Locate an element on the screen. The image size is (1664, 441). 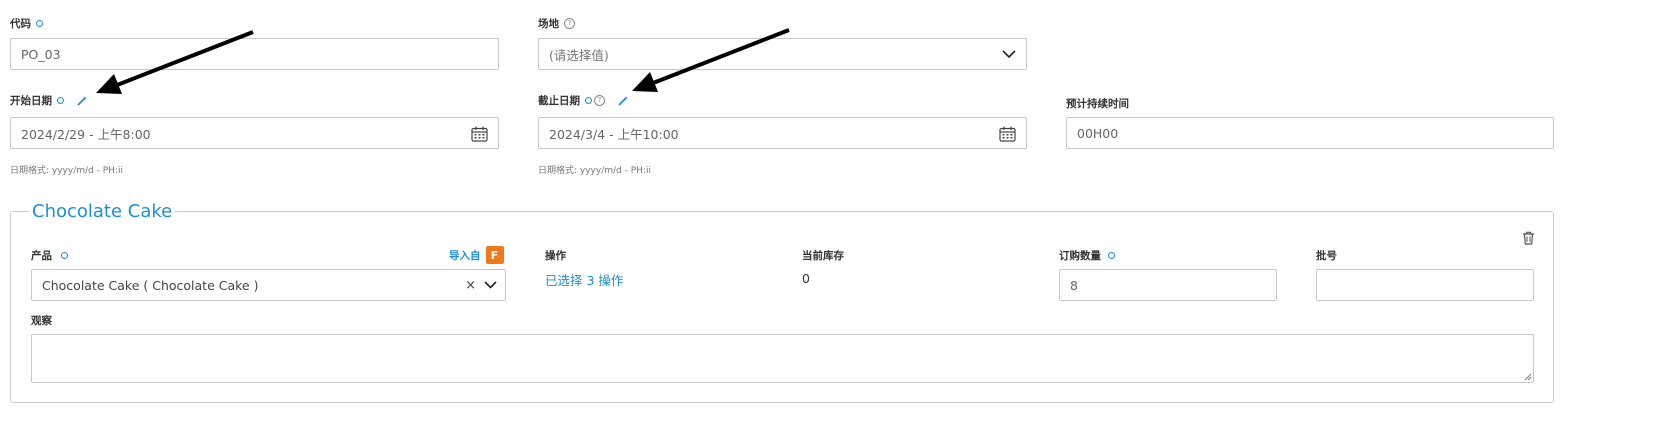
observe-label-text: 观察 is located at coordinates (41, 321).